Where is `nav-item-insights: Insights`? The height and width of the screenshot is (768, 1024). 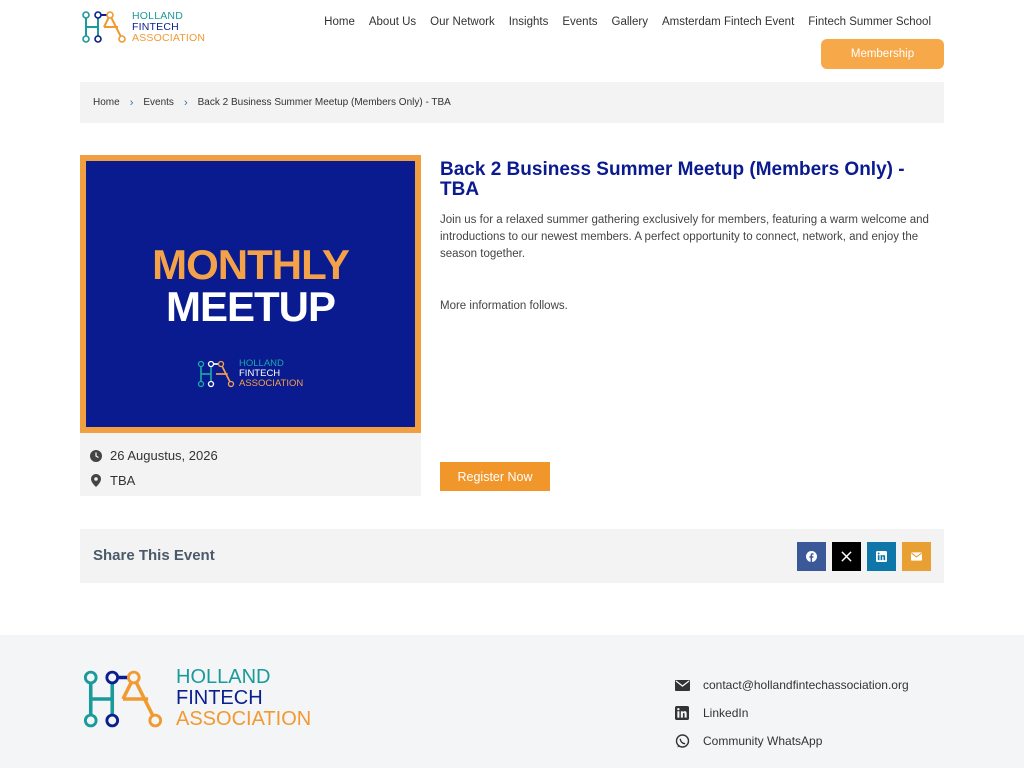
nav-item-insights: Insights is located at coordinates (529, 22).